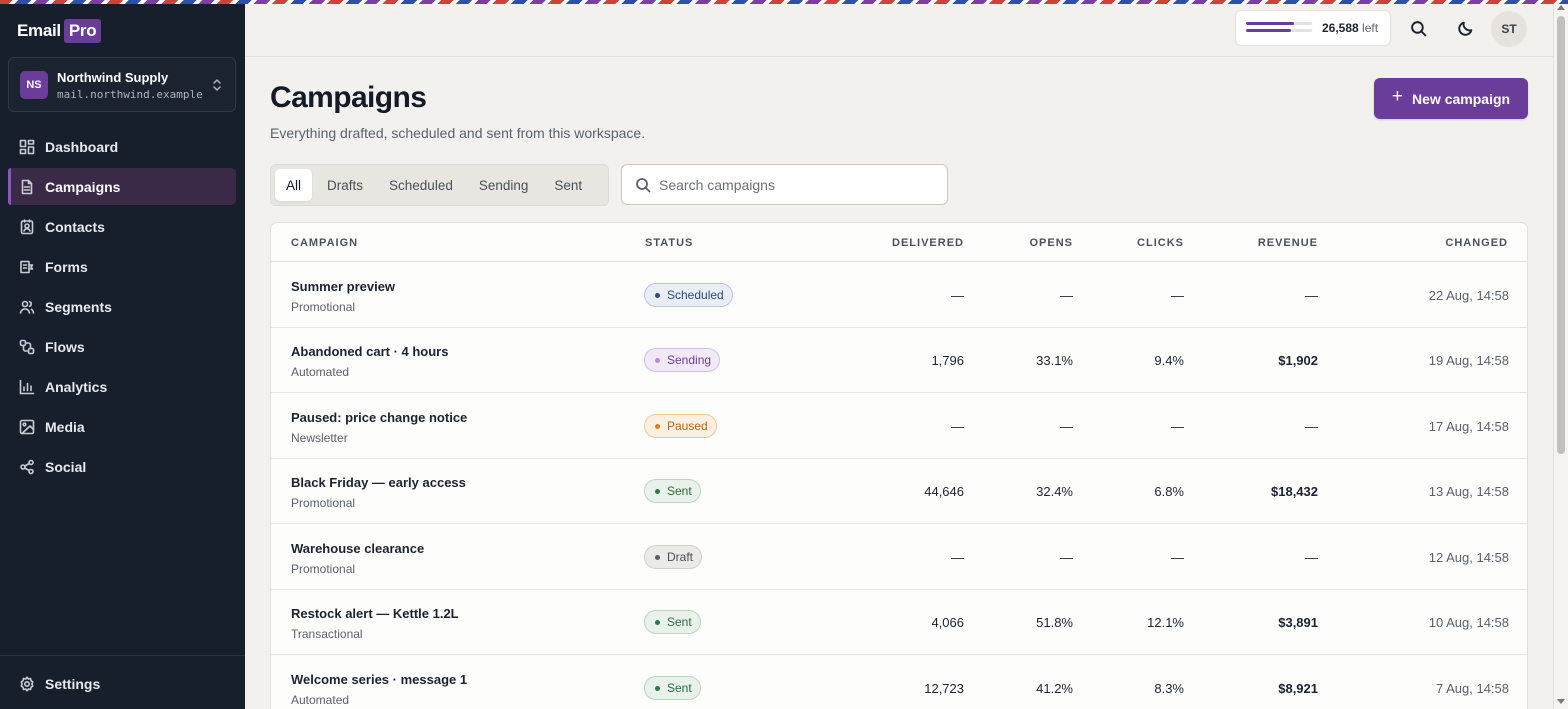 This screenshot has height=709, width=1568. Describe the element at coordinates (34, 85) in the screenshot. I see `workspace-avatar: NS` at that location.